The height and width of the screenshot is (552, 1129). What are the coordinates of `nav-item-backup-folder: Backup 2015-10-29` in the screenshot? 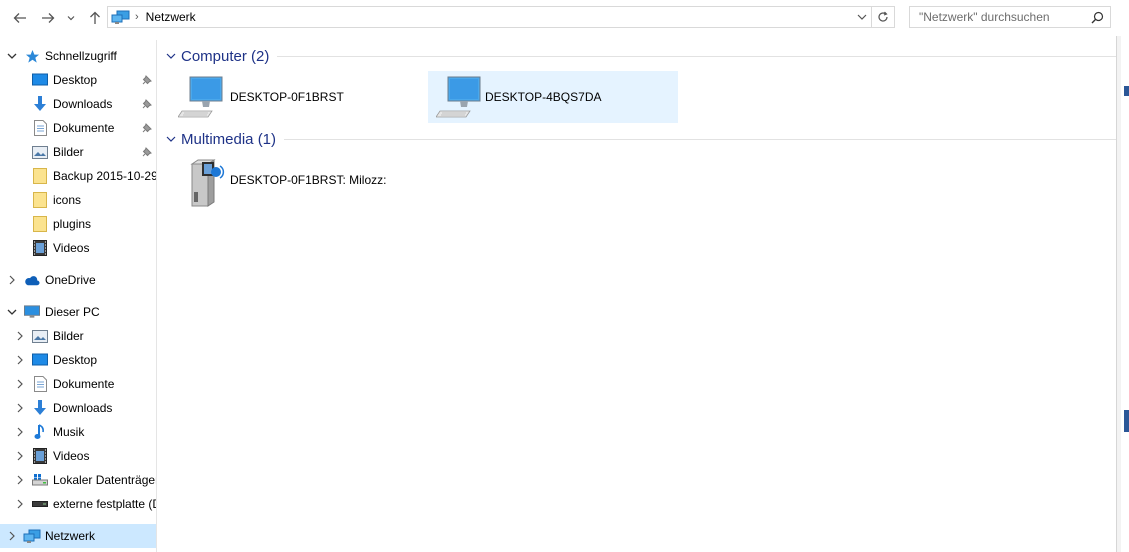 It's located at (78, 176).